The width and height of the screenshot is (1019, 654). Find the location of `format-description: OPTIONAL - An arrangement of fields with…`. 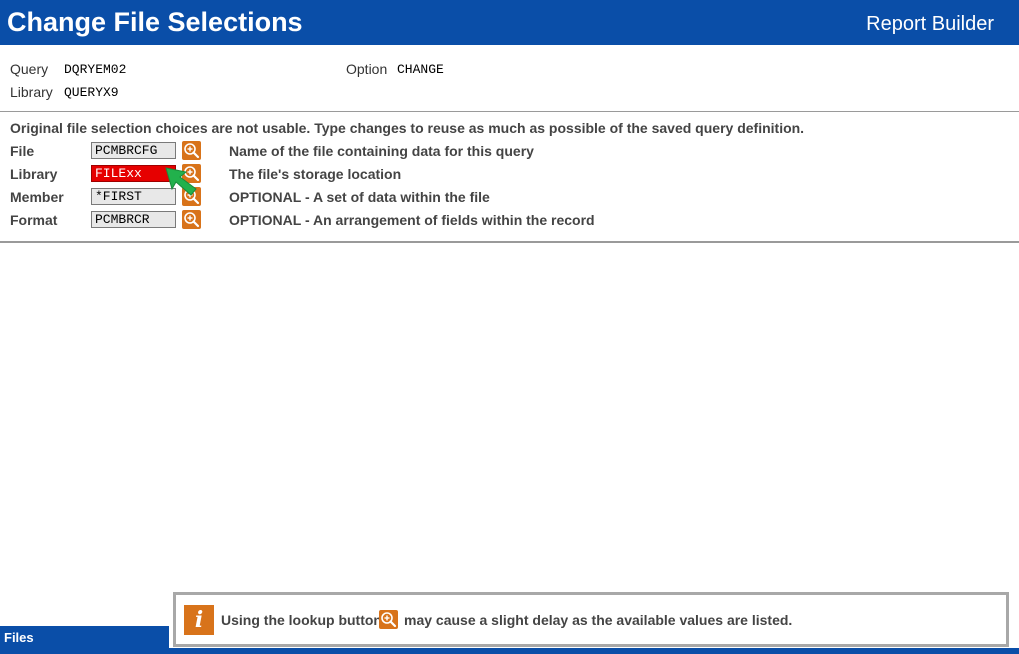

format-description: OPTIONAL - An arrangement of fields with… is located at coordinates (412, 220).